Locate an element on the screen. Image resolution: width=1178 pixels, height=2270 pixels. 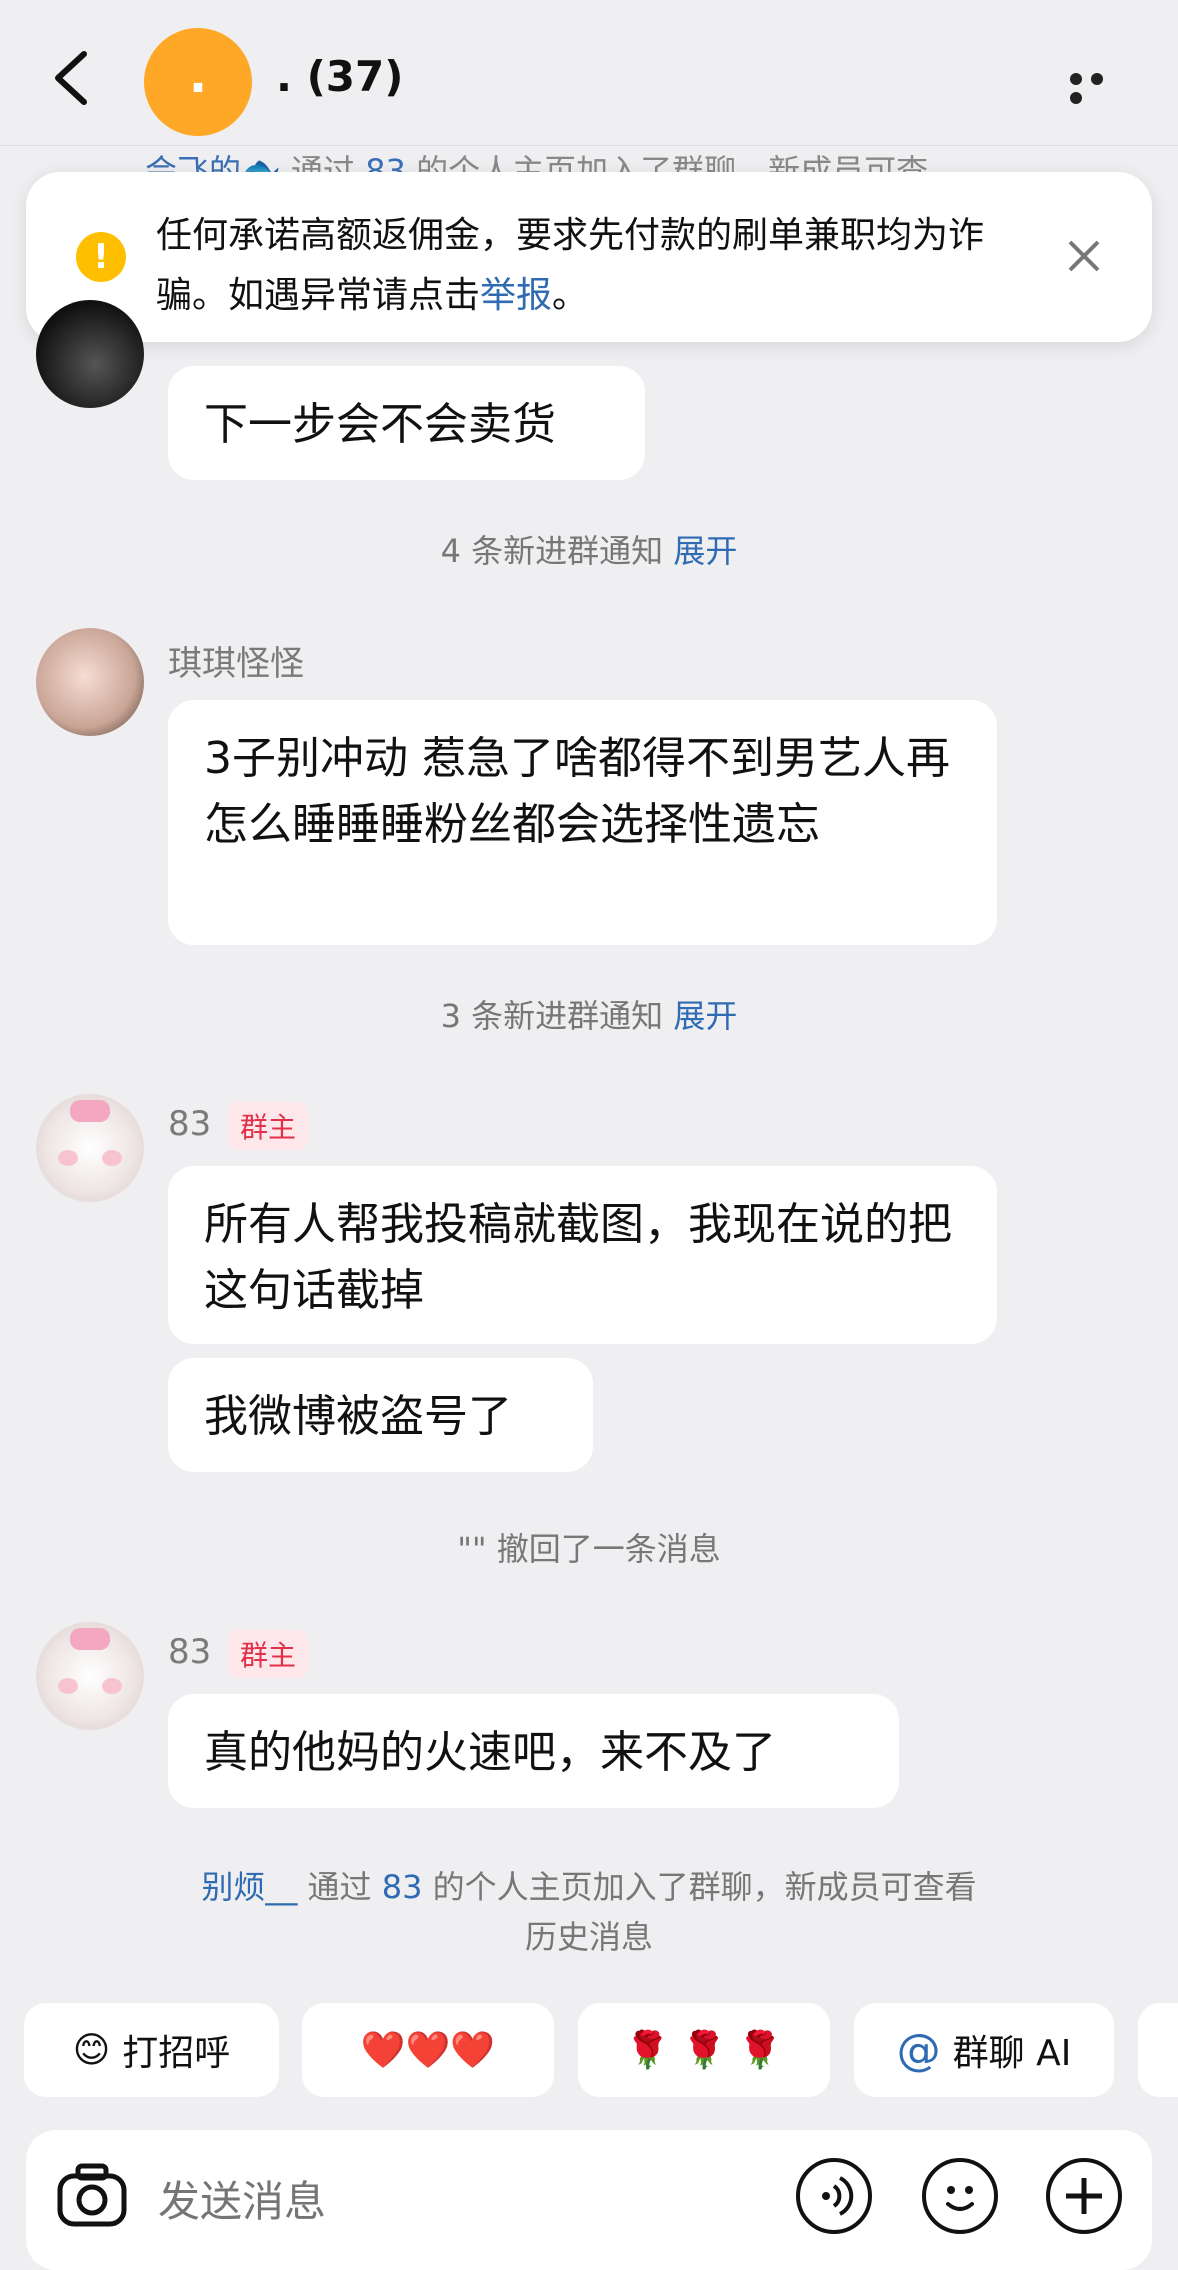
owner-name: 83 is located at coordinates (402, 1887).